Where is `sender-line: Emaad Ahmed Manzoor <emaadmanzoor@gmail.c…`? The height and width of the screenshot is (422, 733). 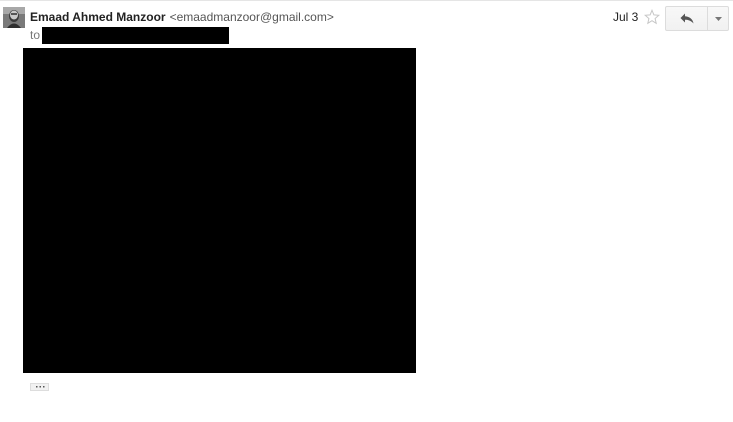 sender-line: Emaad Ahmed Manzoor <emaadmanzoor@gmail.c… is located at coordinates (182, 17).